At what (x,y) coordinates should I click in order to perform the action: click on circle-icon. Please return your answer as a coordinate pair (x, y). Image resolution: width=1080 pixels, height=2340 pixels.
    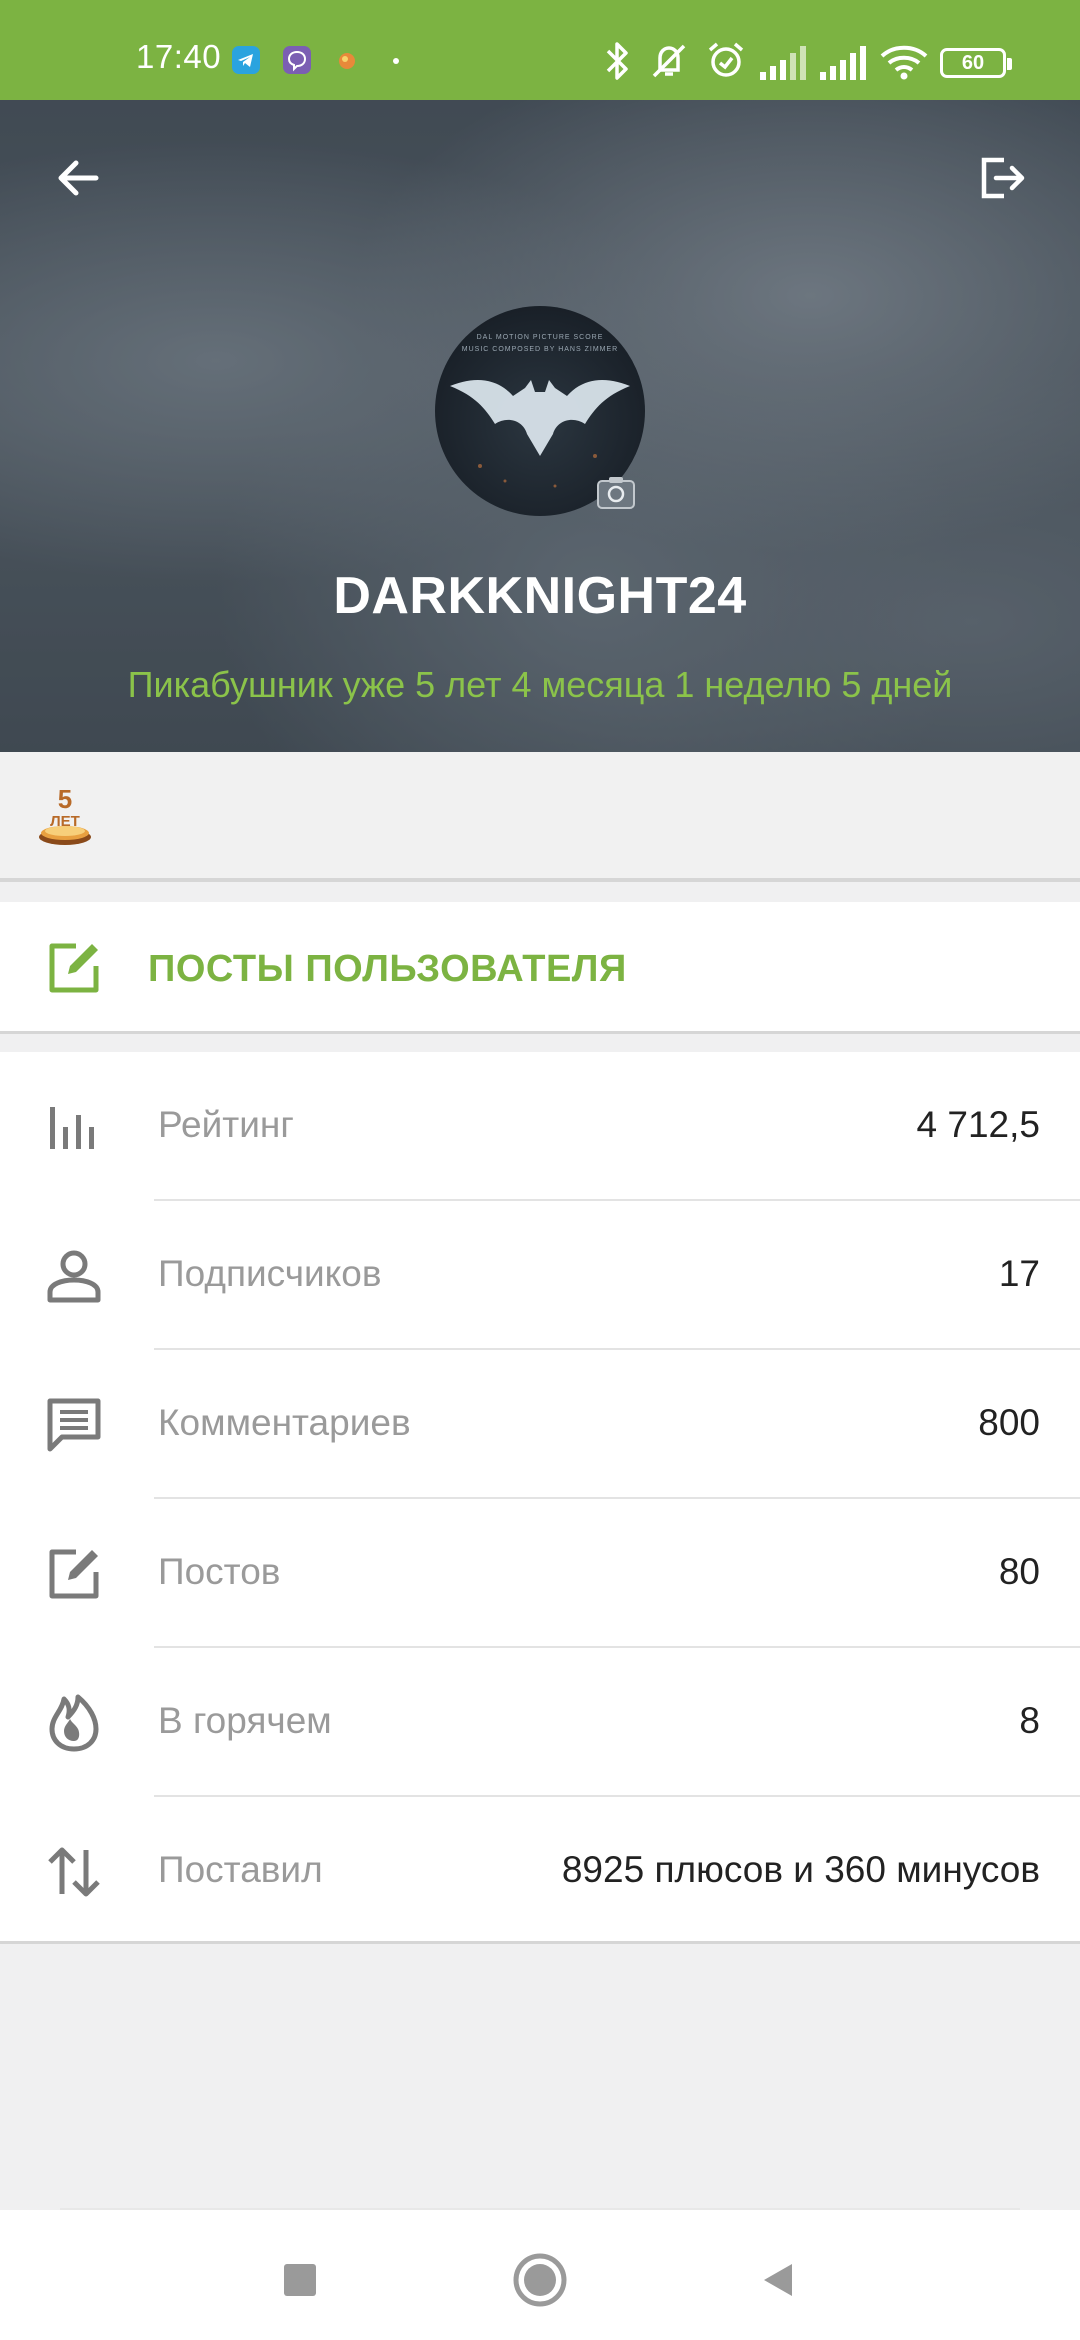
    Looking at the image, I should click on (540, 2280).